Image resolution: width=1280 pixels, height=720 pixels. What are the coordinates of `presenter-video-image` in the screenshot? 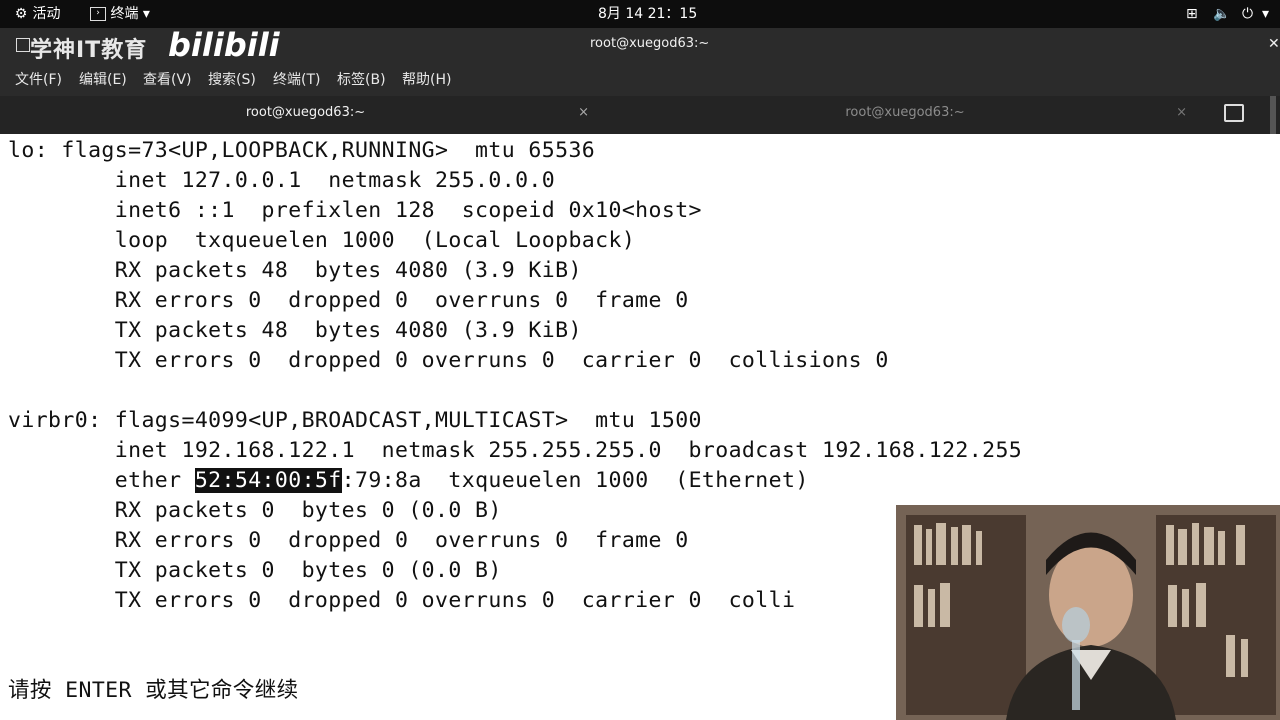 It's located at (1088, 612).